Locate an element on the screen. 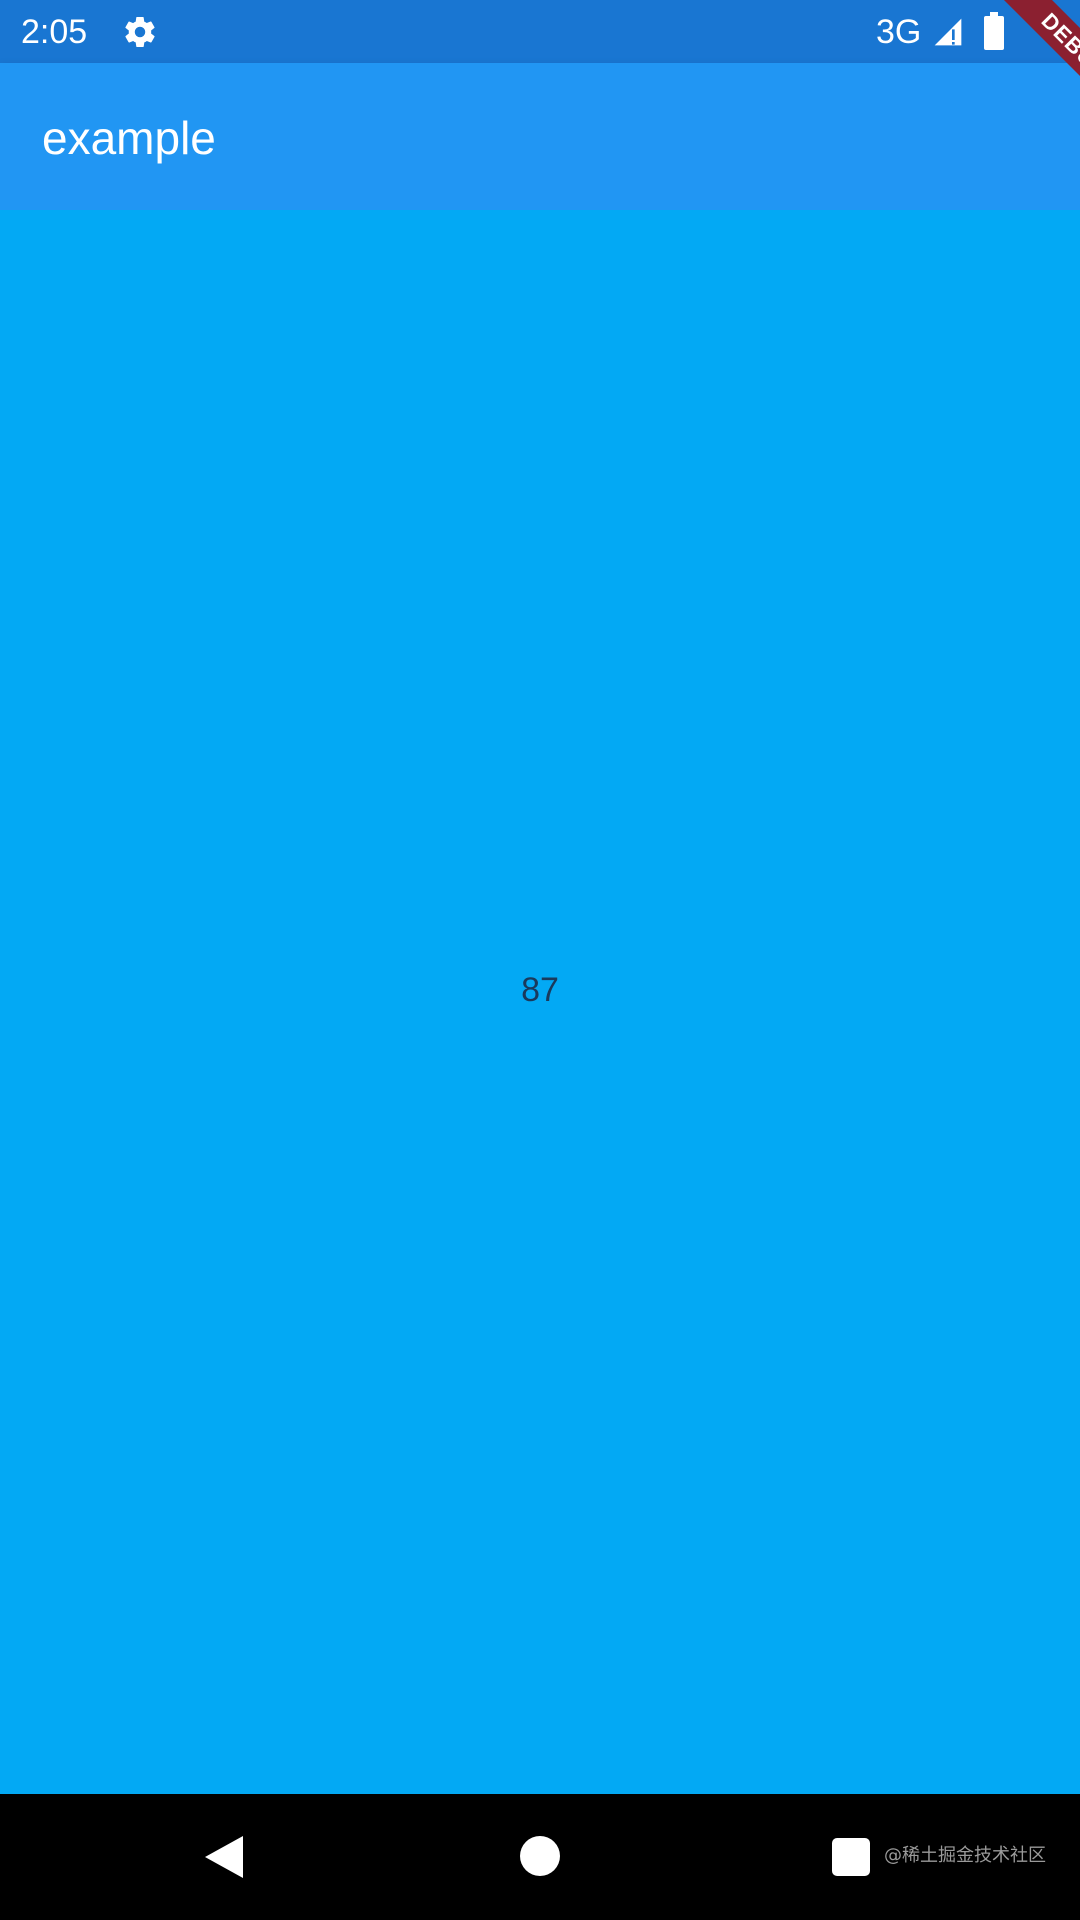  page-title: example is located at coordinates (129, 138).